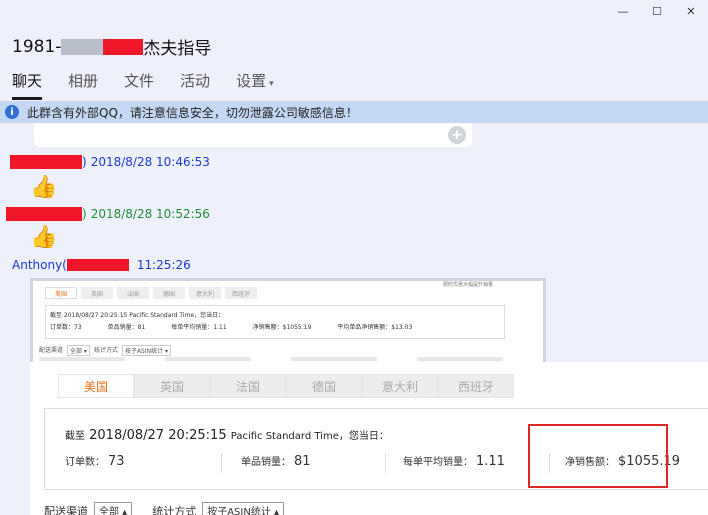  What do you see at coordinates (253, 135) in the screenshot?
I see `previous-message-card: +` at bounding box center [253, 135].